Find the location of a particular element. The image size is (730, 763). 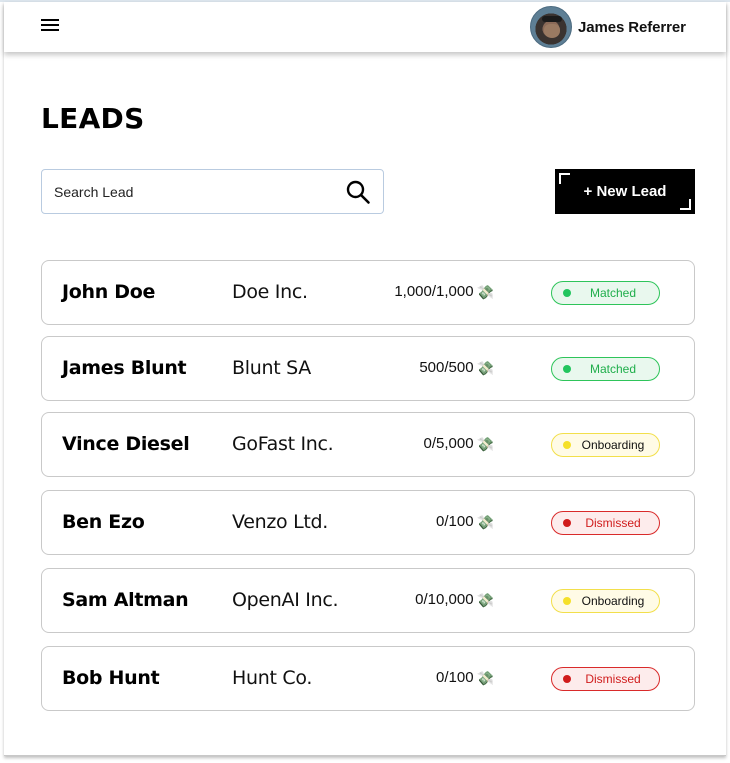

search-input is located at coordinates (194, 191).